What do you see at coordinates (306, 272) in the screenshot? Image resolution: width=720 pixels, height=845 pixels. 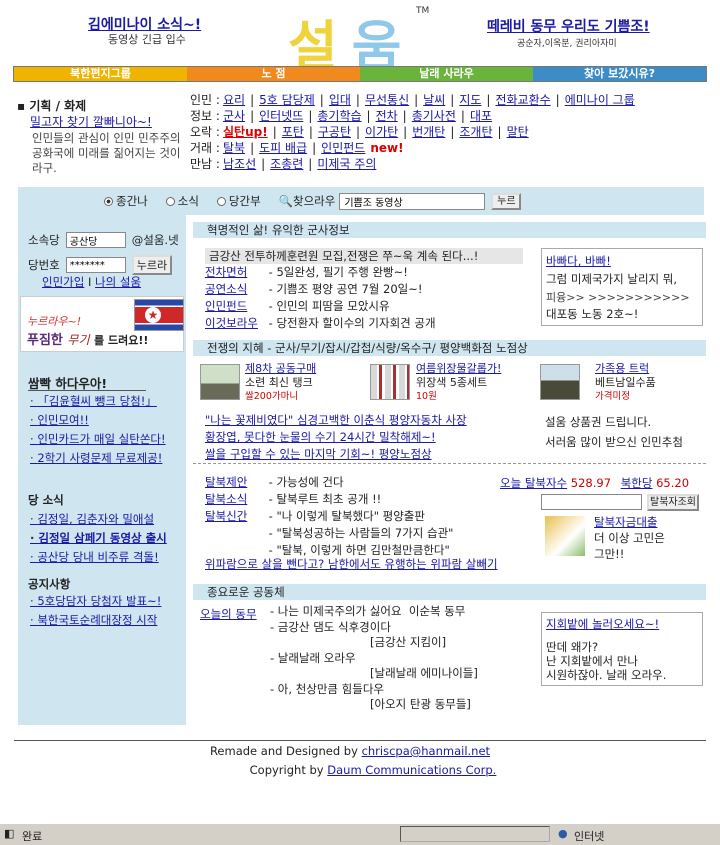 I see `info-row: 전차면허 - 5일완성, 필기 주행 완빵~!` at bounding box center [306, 272].